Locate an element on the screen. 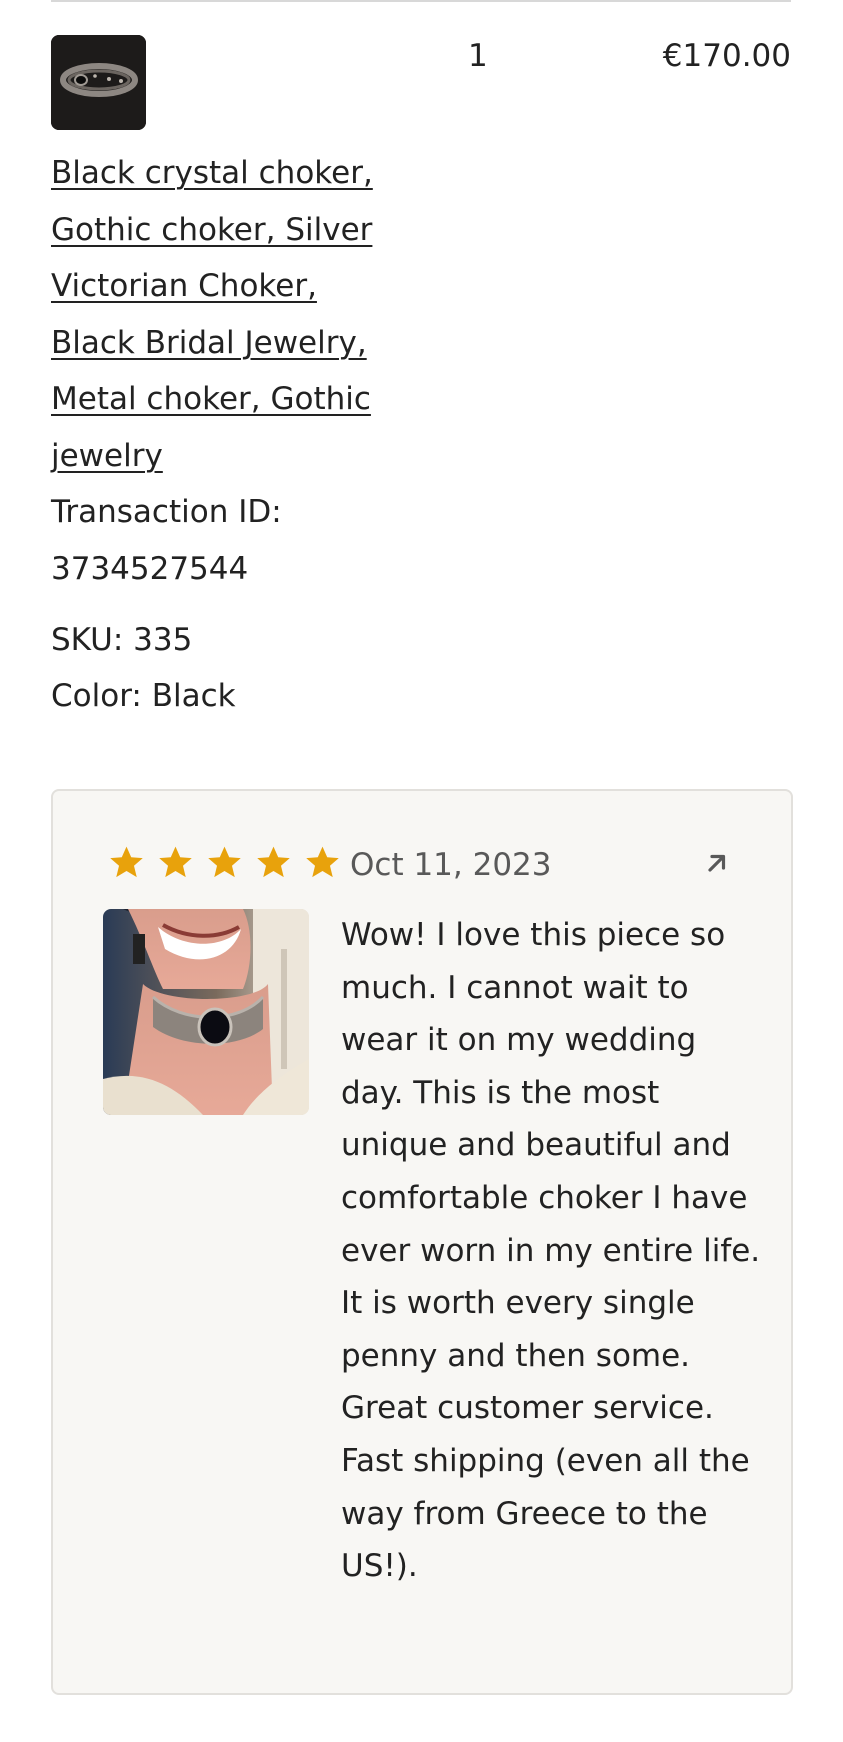 The image size is (843, 1742). arrow-up-right-icon is located at coordinates (717, 863).